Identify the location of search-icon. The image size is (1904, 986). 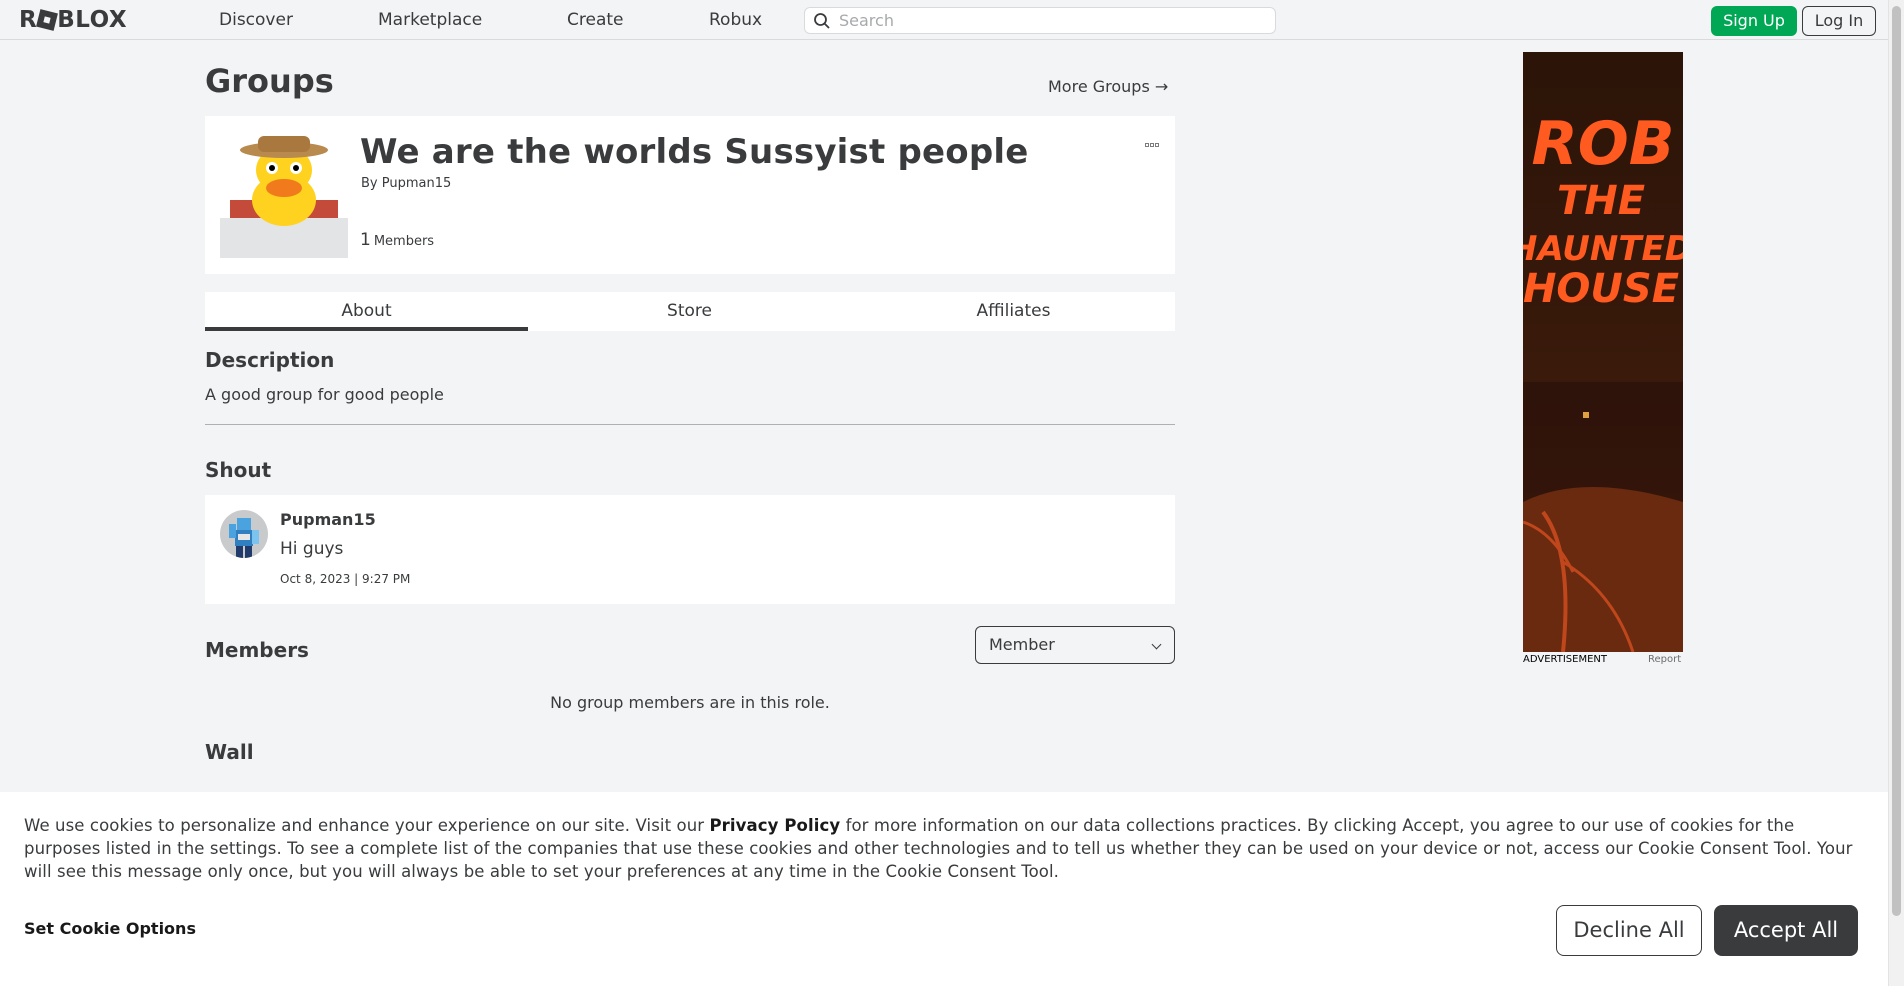
(822, 21).